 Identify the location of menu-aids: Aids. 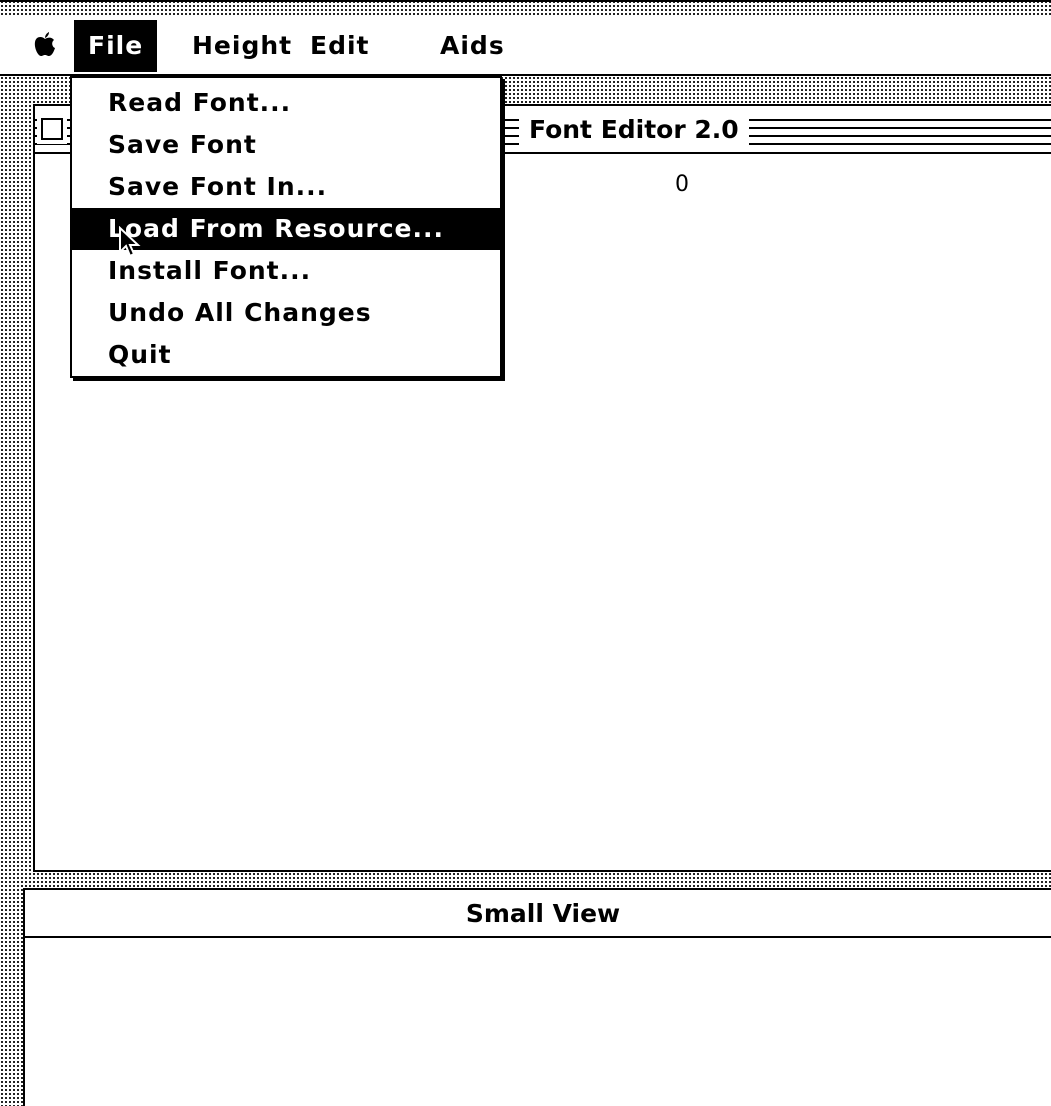
(472, 46).